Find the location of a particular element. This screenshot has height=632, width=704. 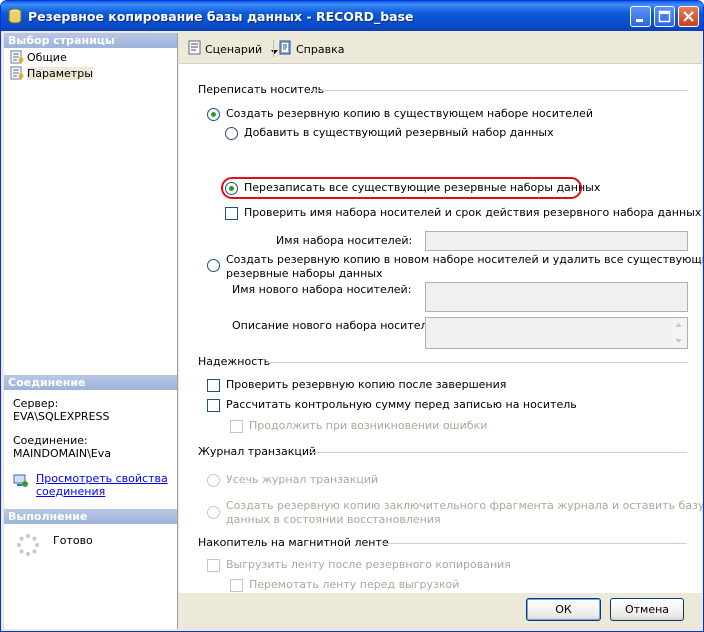

help-button: Справка is located at coordinates (311, 48).